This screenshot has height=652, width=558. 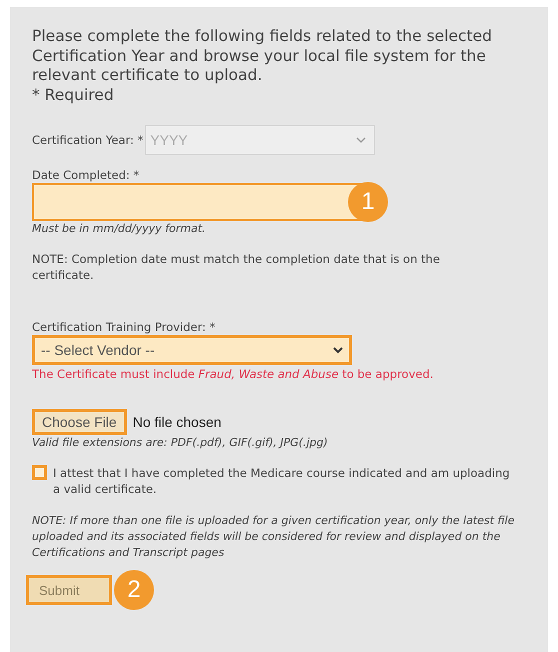 I want to click on field-label: Certification Training Provider: *, so click(x=124, y=327).